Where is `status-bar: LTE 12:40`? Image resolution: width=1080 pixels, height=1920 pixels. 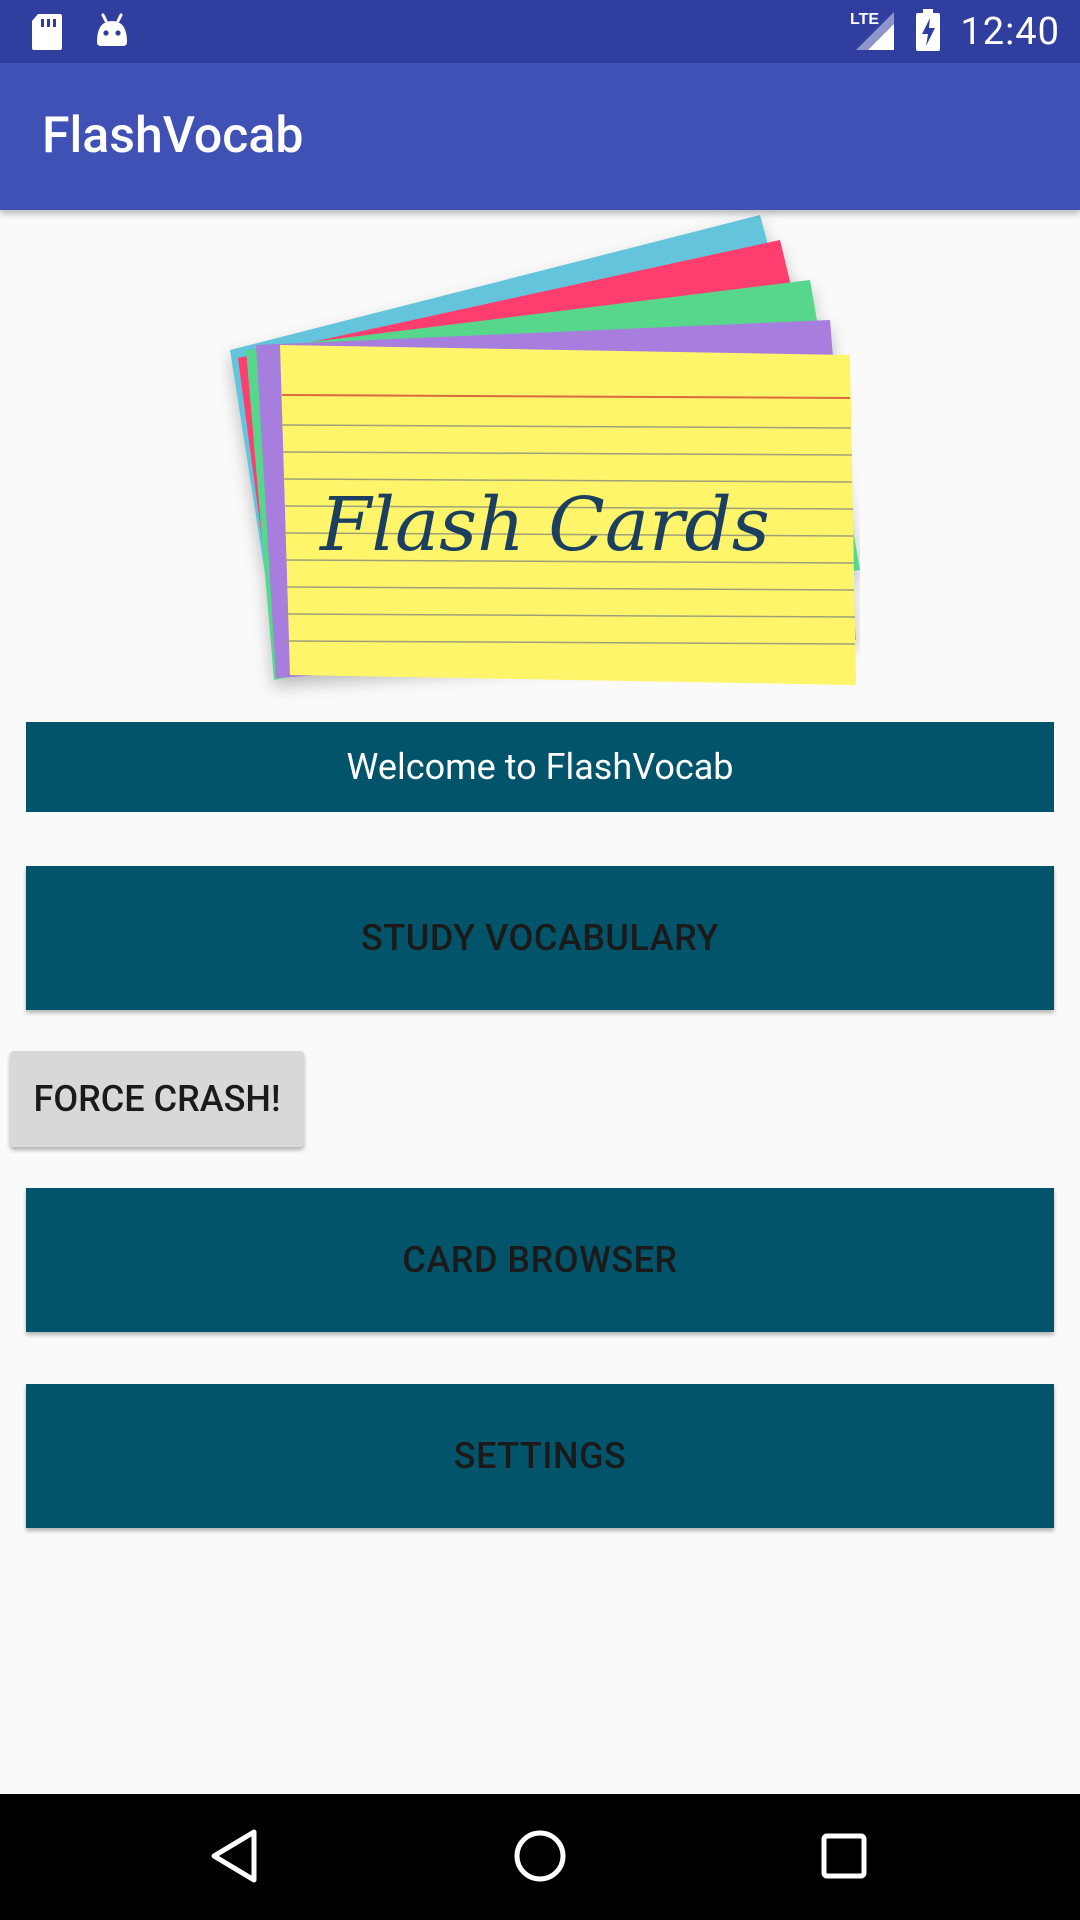
status-bar: LTE 12:40 is located at coordinates (540, 31).